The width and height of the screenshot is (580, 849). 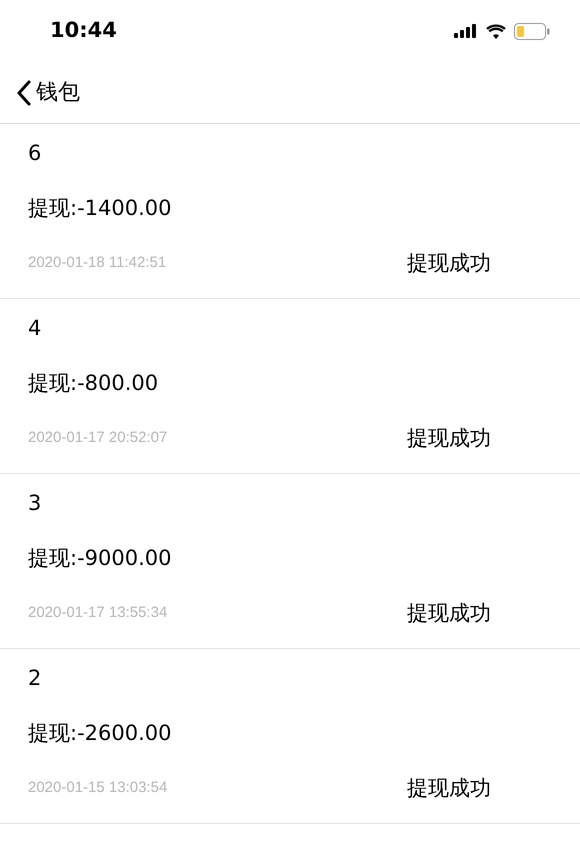 I want to click on record-date: 2020-01-17 20:52:07, so click(x=98, y=438).